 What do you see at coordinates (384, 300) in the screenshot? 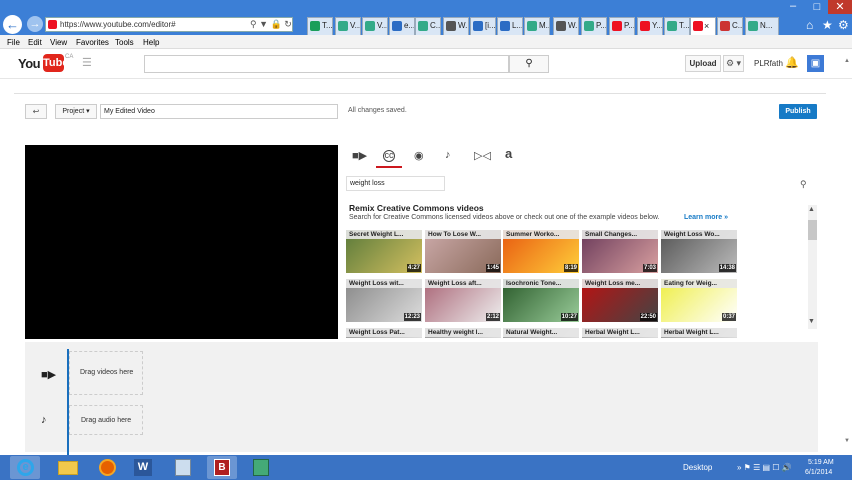
I see `video-thumbnail: Weight Loss wit... 12:23` at bounding box center [384, 300].